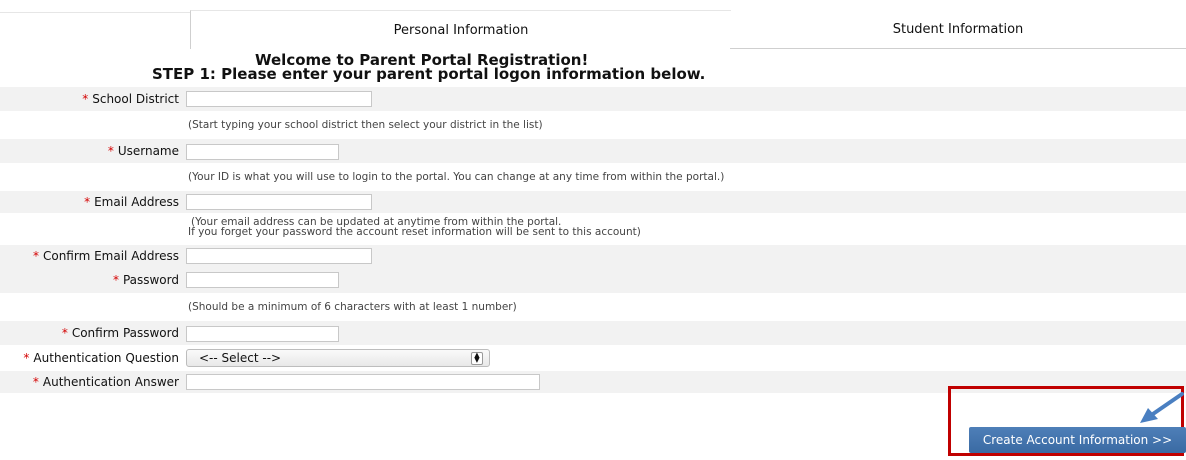 This screenshot has width=1186, height=460. I want to click on email-row: * Email Address, so click(593, 202).